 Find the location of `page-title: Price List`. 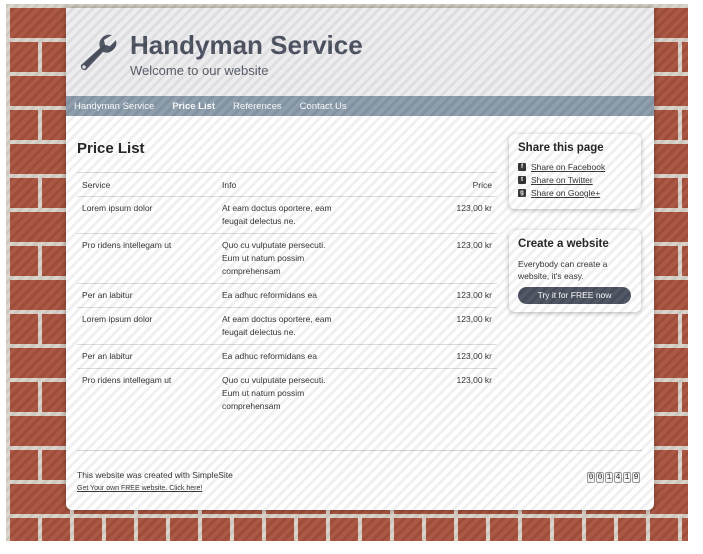

page-title: Price List is located at coordinates (111, 148).